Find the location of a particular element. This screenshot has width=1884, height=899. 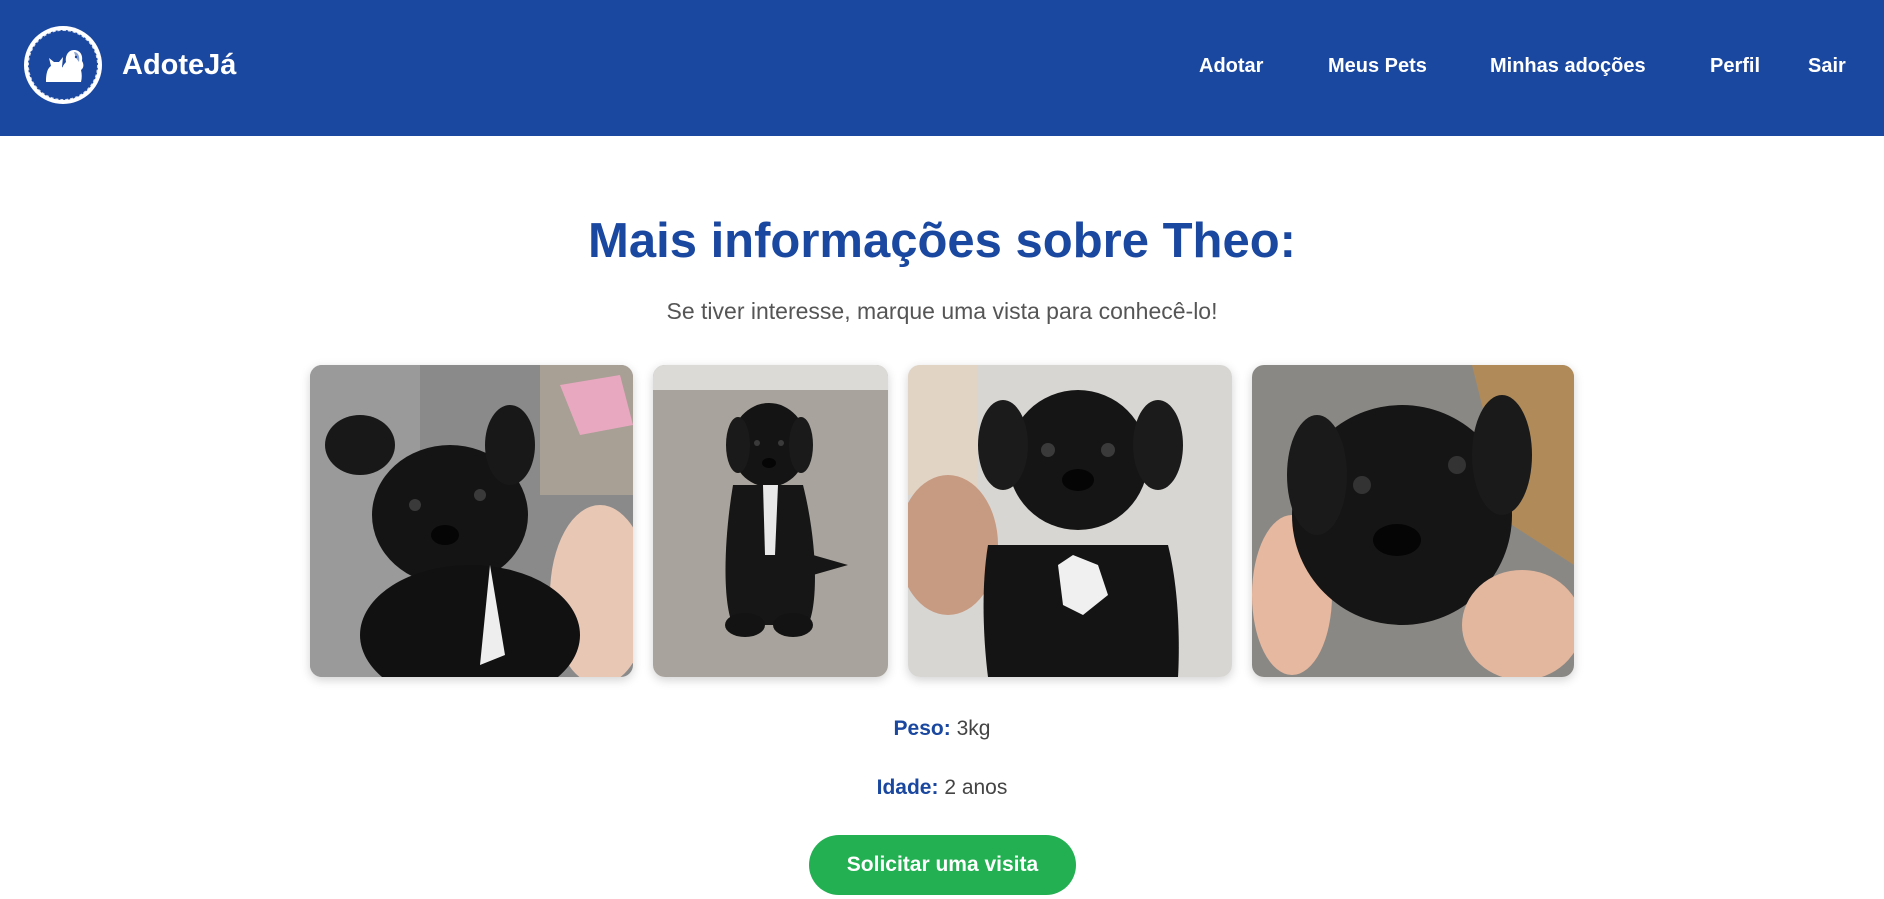

nav-adotar: Adotar is located at coordinates (1231, 66).